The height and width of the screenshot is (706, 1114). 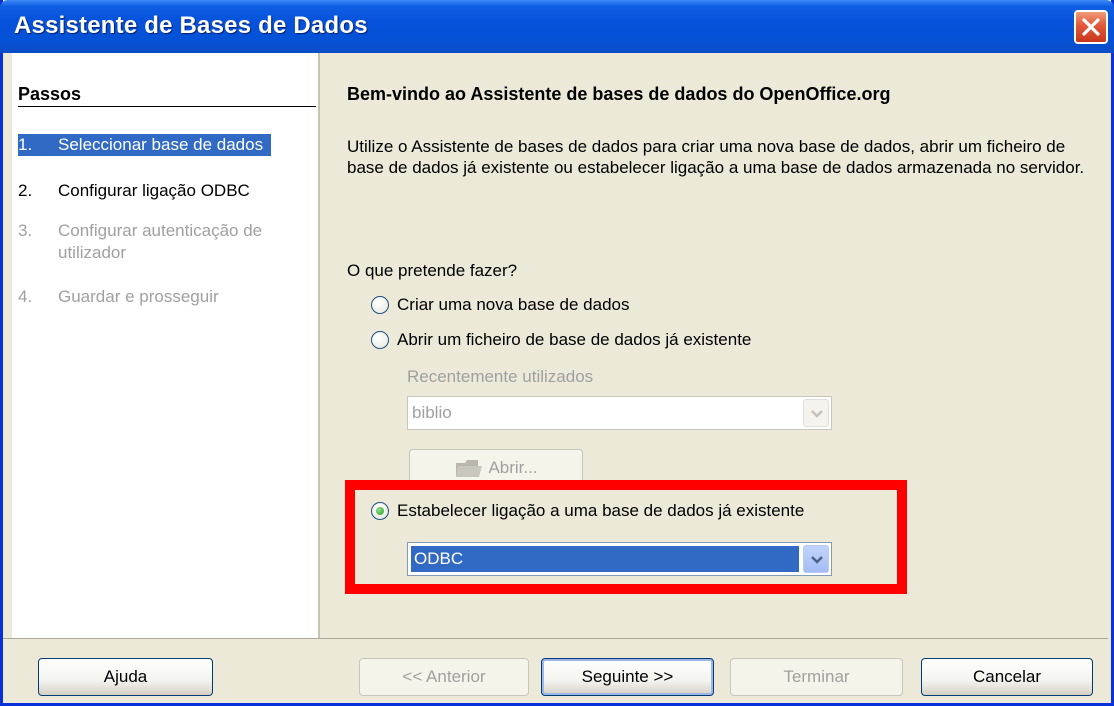 I want to click on step-label: Configurar ligação ODBC, so click(x=154, y=190).